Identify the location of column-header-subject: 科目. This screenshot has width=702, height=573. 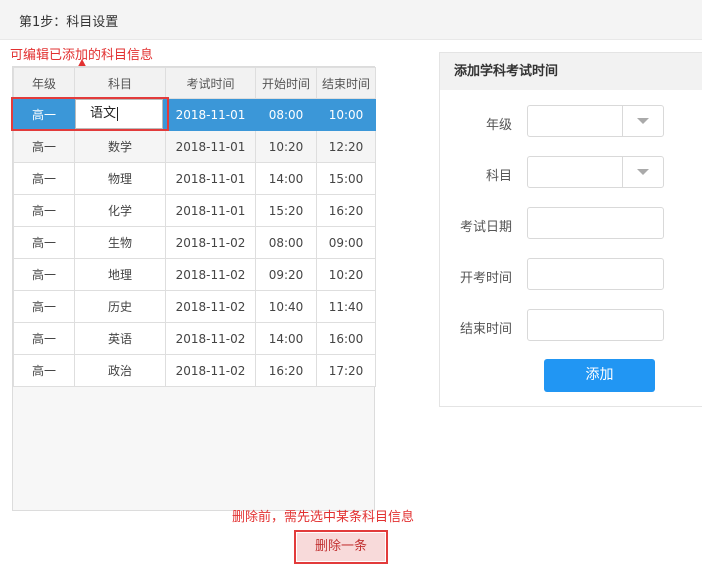
(120, 83).